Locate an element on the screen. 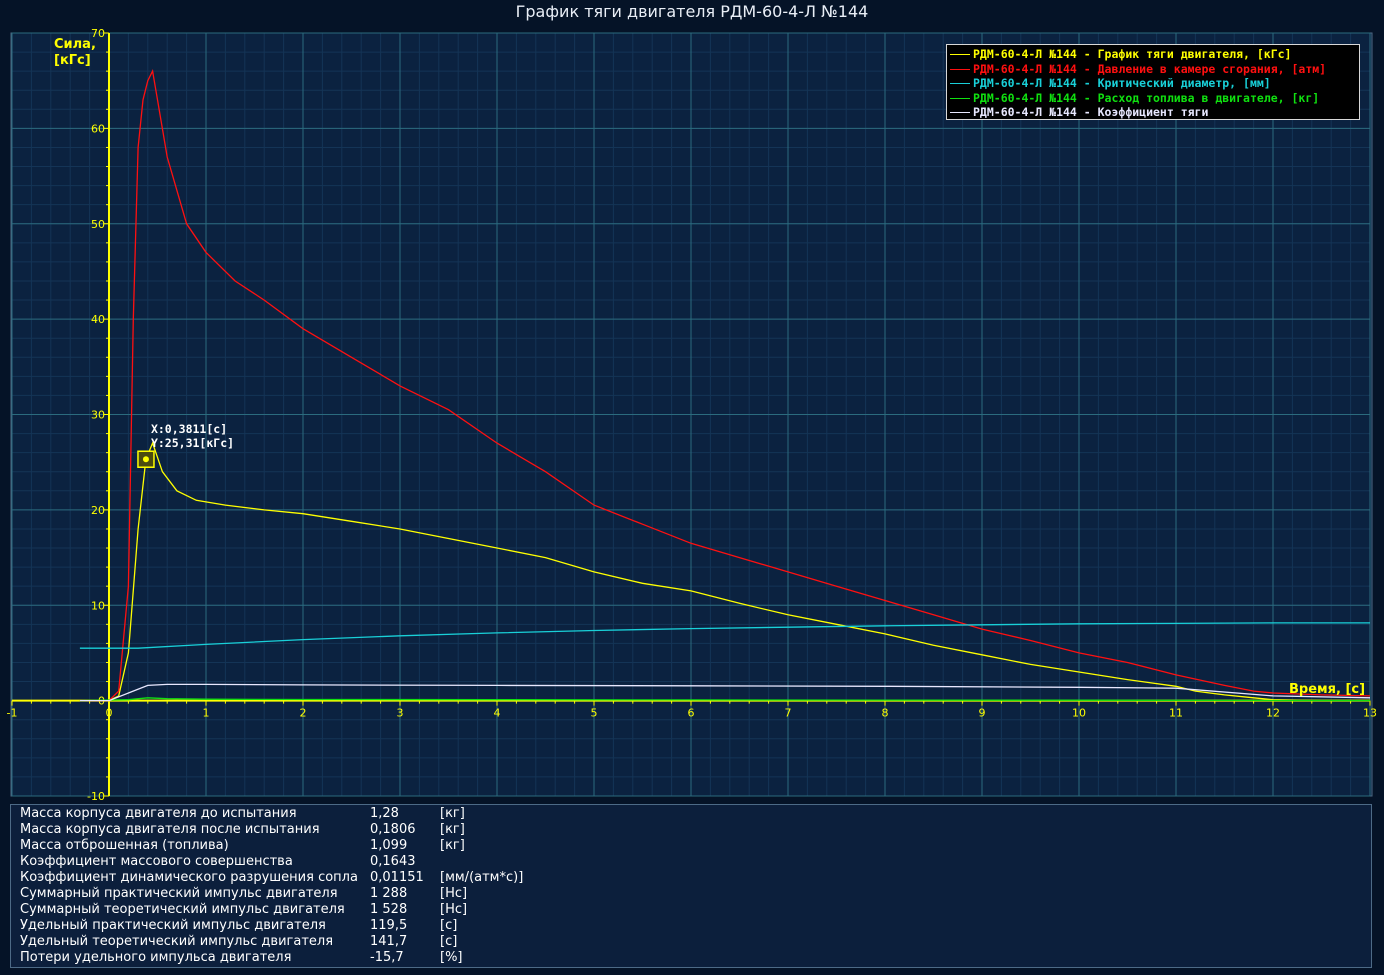 This screenshot has width=1384, height=975. parameter-label: Коэффициент массового совершенства is located at coordinates (156, 861).